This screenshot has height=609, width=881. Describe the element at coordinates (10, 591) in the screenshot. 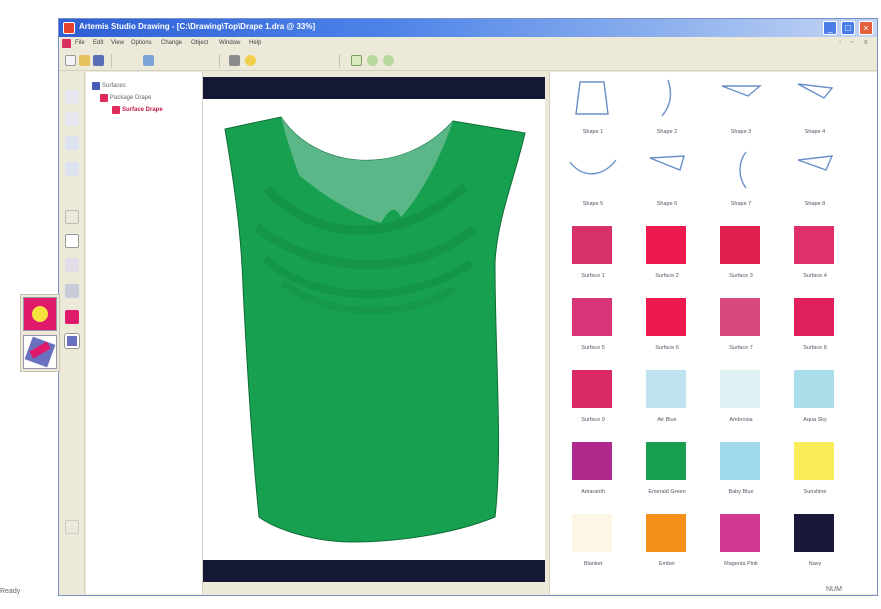

I see `status-text: Ready` at that location.